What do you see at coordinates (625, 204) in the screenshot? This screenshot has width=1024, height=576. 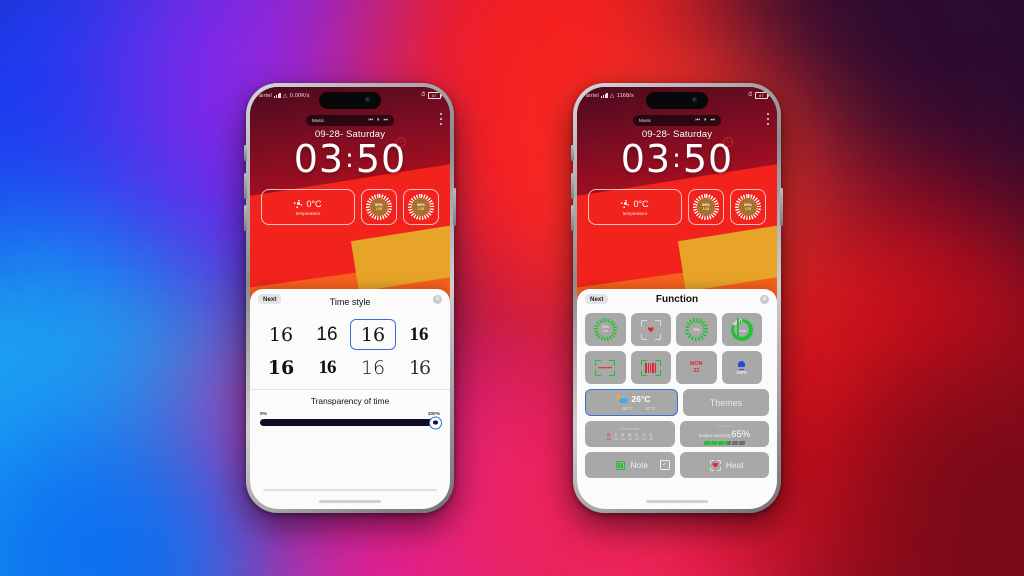 I see `sun-icon` at bounding box center [625, 204].